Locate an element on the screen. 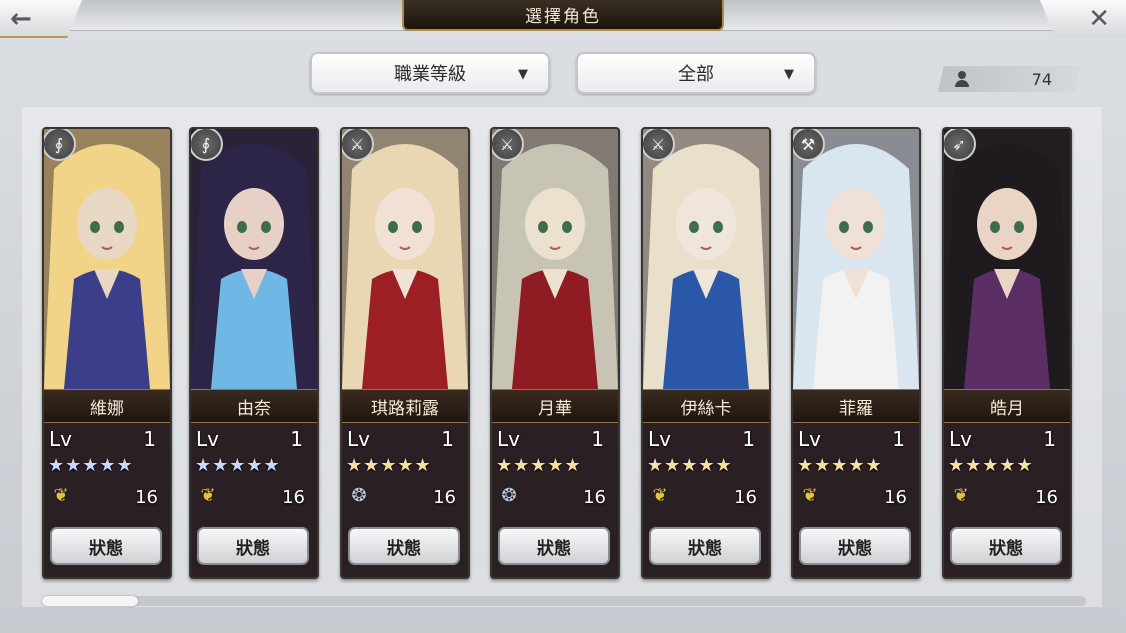 This screenshot has height=633, width=1126. character-name: 琪路莉露 is located at coordinates (405, 406).